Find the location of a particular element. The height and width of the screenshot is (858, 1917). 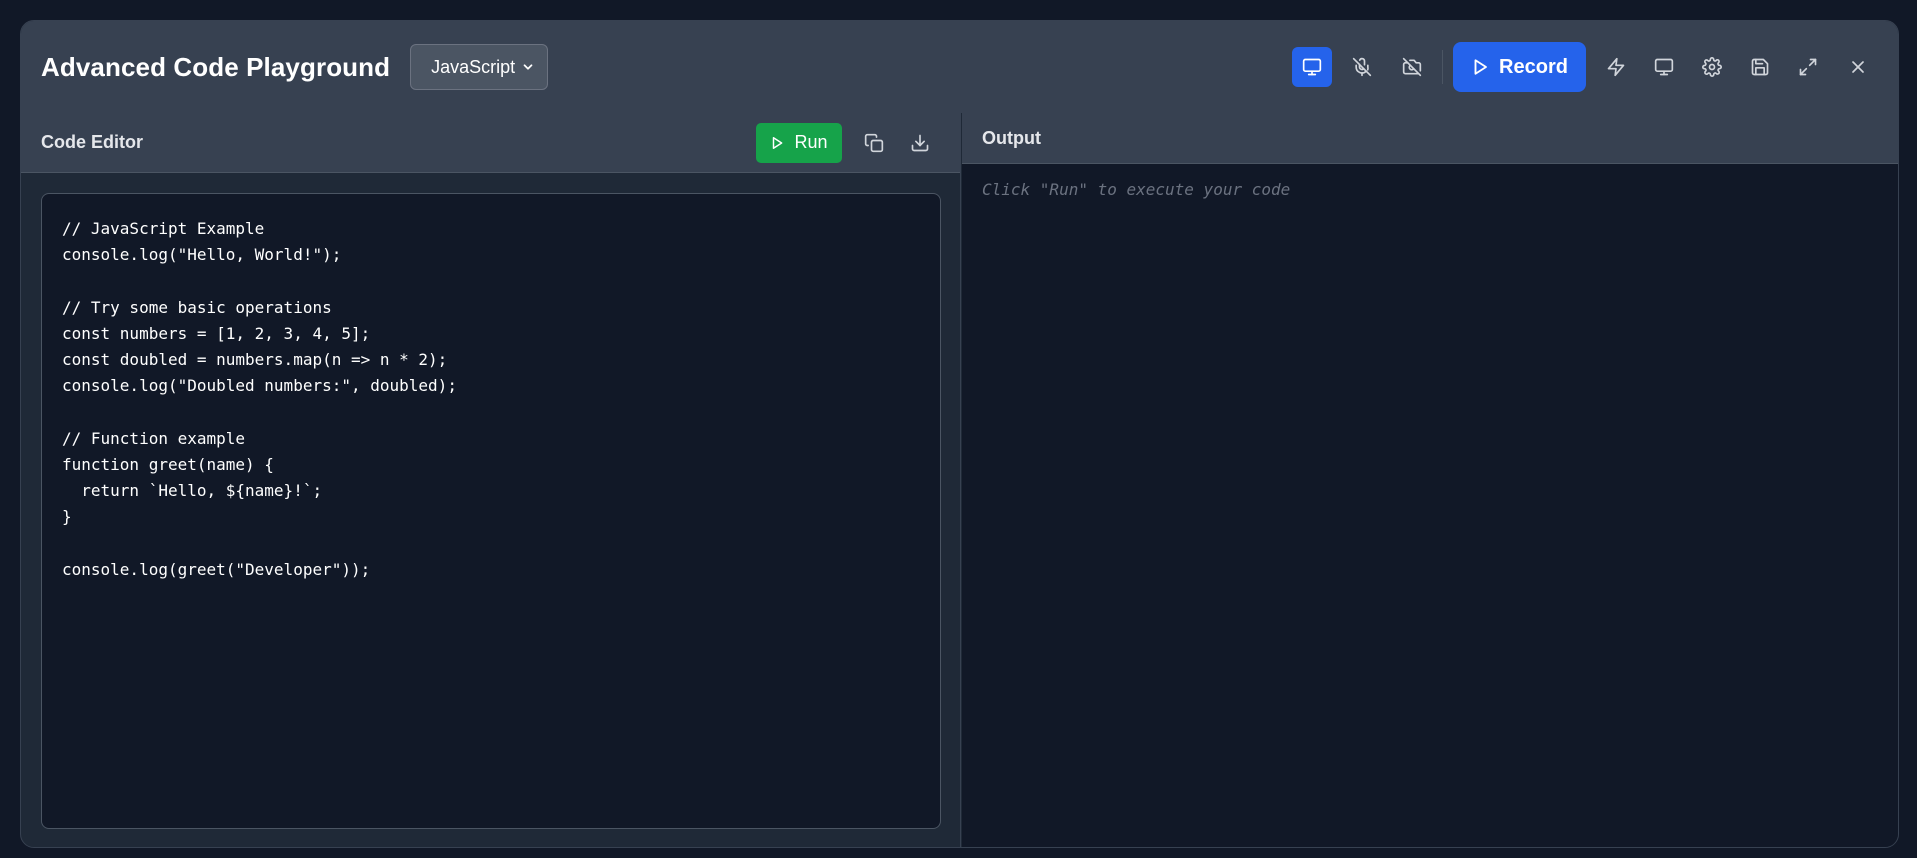

code-editor-header: Code Editor Run is located at coordinates (490, 143).